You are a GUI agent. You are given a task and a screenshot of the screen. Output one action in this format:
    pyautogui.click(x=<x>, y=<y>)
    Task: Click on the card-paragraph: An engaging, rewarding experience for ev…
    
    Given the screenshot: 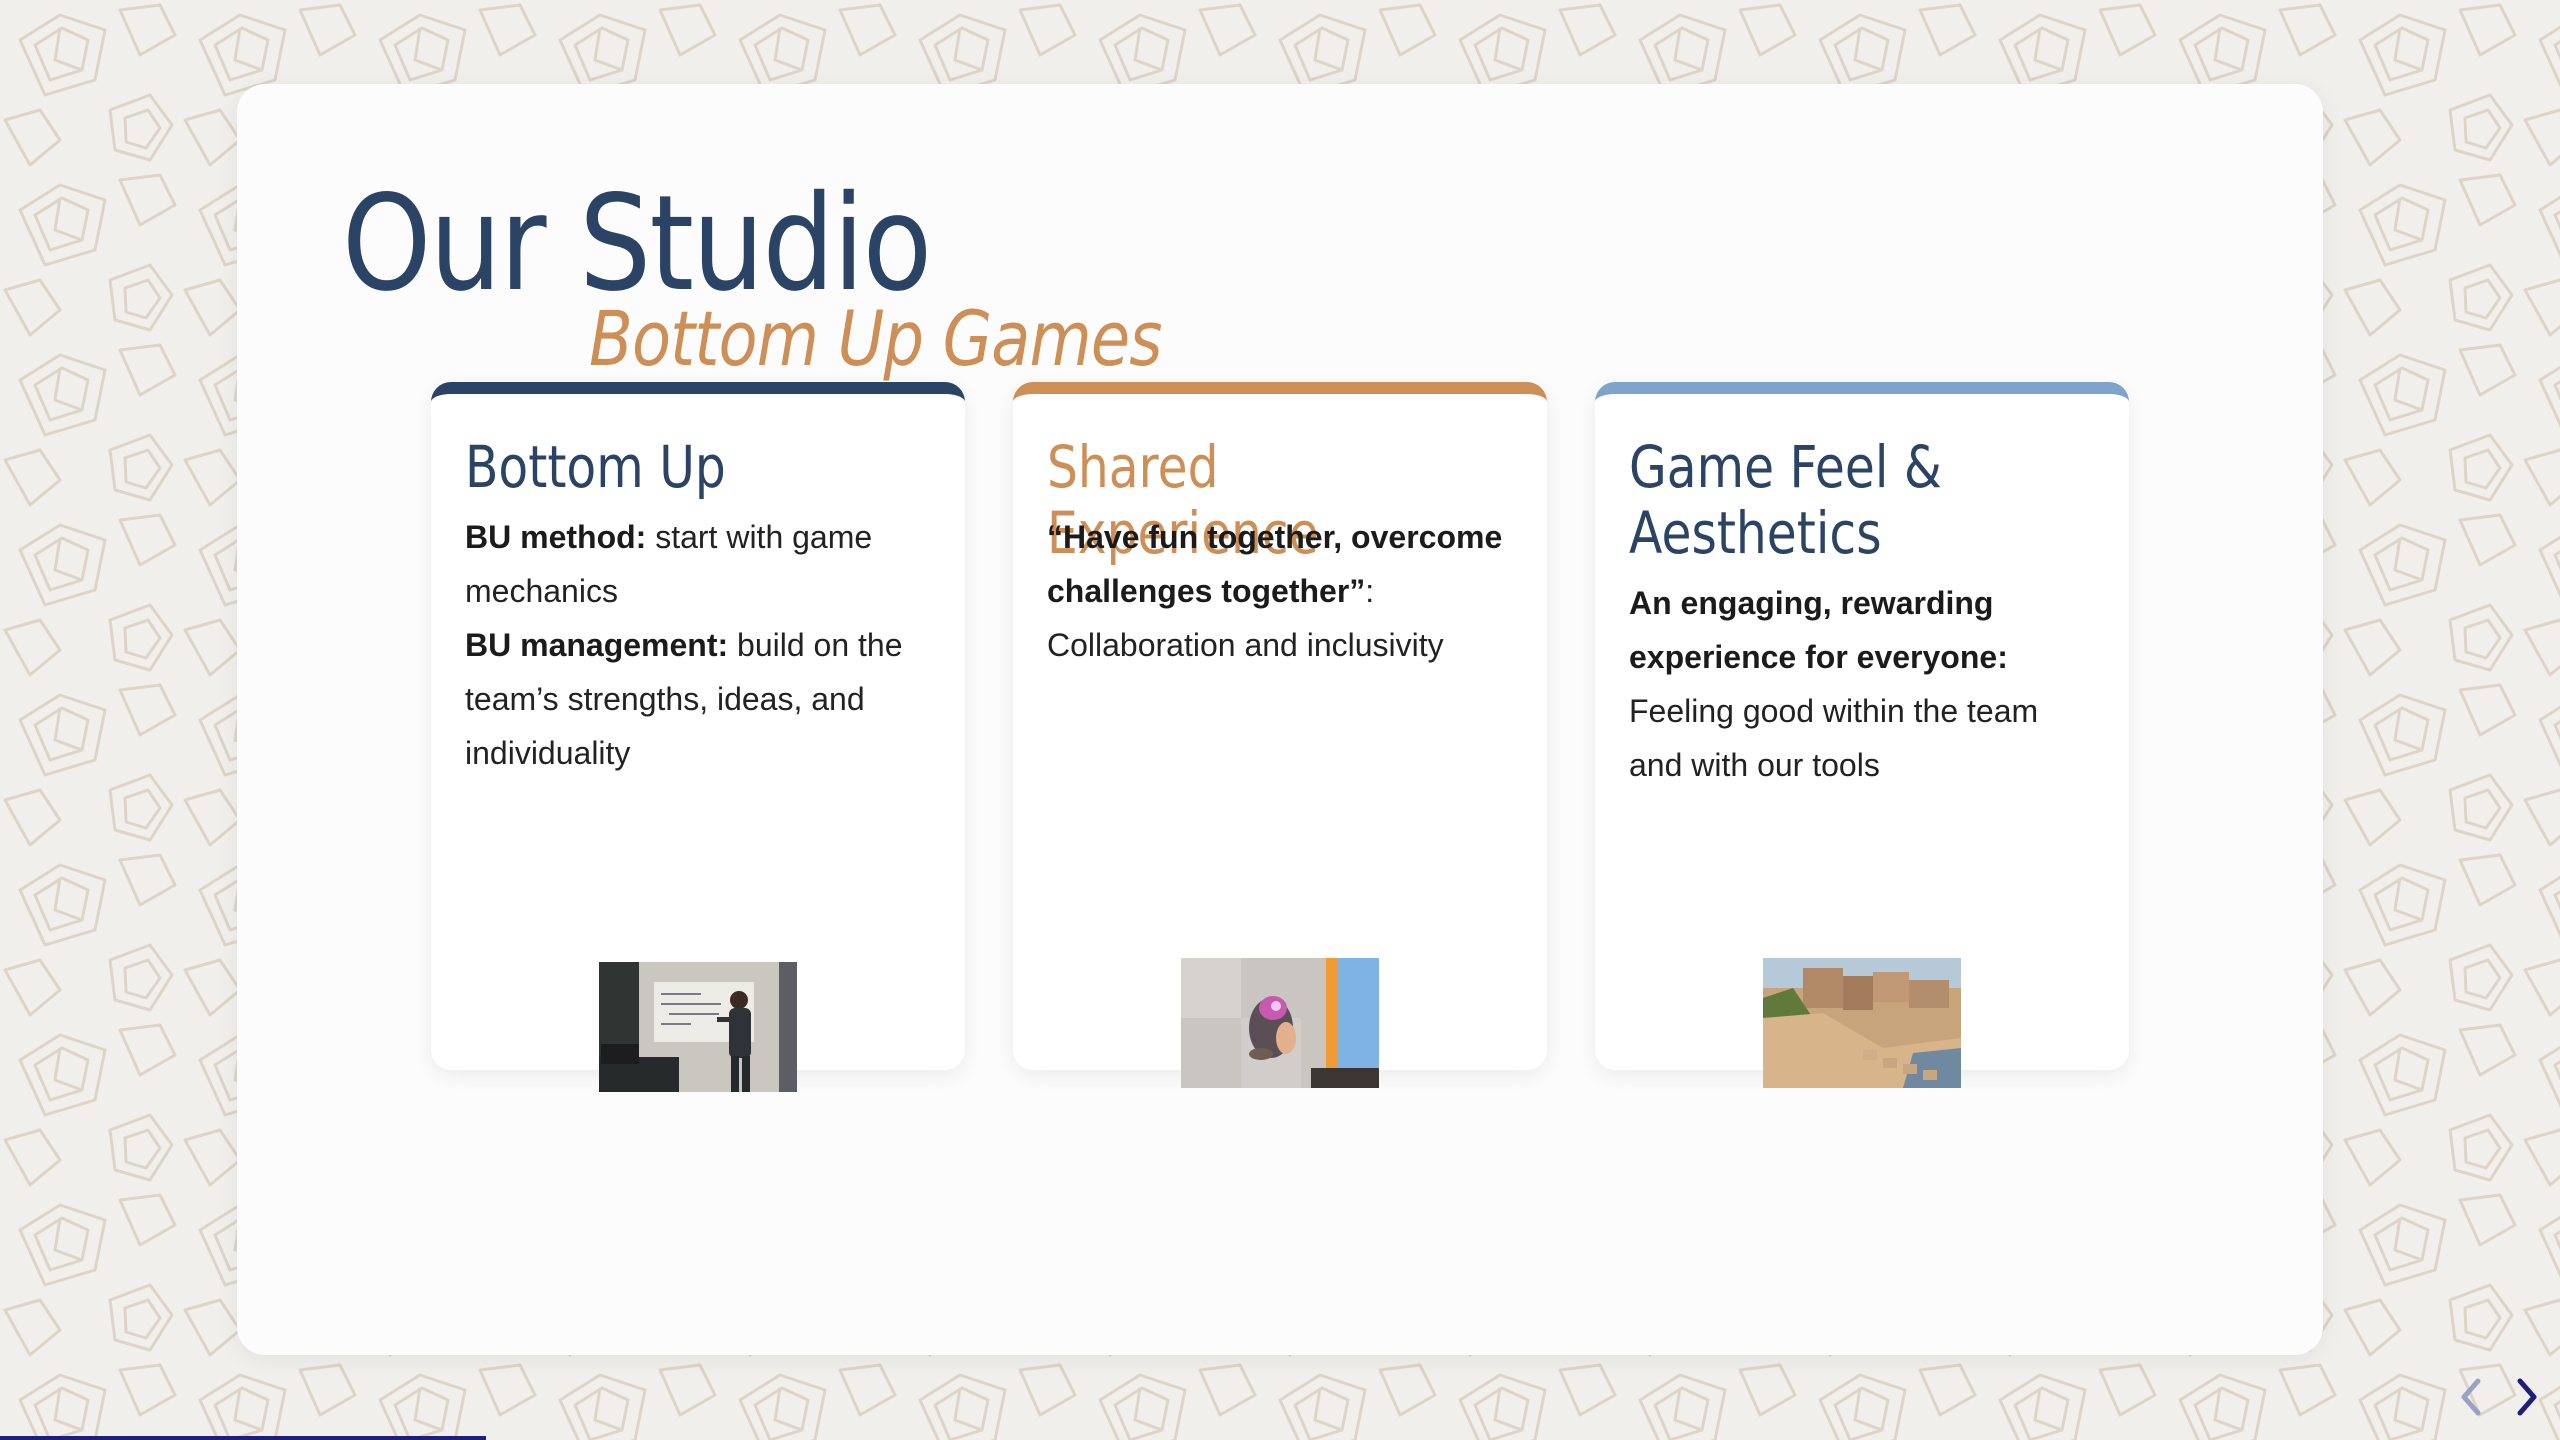 What is the action you would take?
    pyautogui.click(x=1864, y=684)
    